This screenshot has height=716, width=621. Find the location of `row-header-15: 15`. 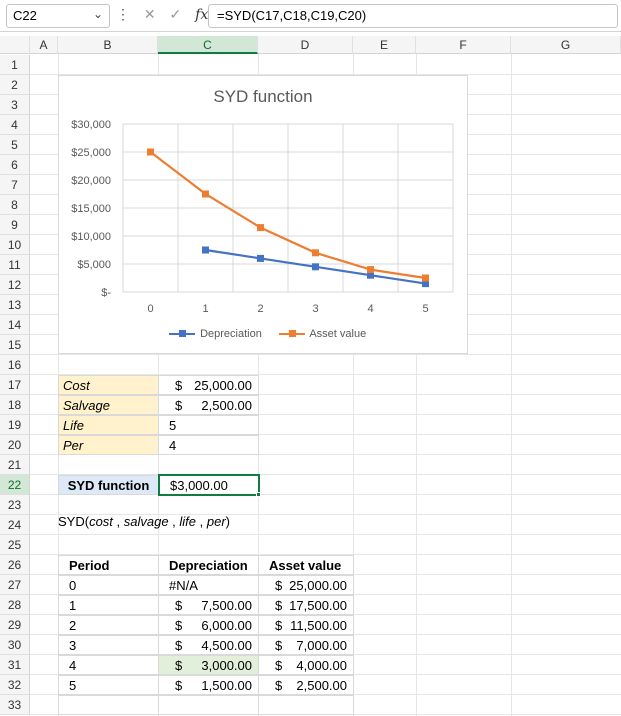

row-header-15: 15 is located at coordinates (15, 345).